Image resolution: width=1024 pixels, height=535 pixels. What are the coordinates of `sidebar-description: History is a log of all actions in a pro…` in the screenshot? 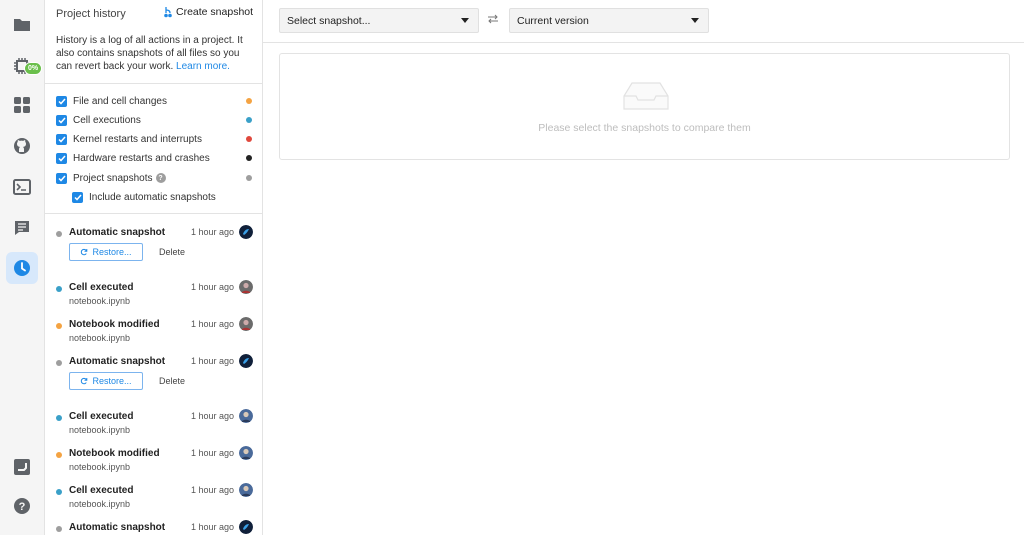 It's located at (156, 53).